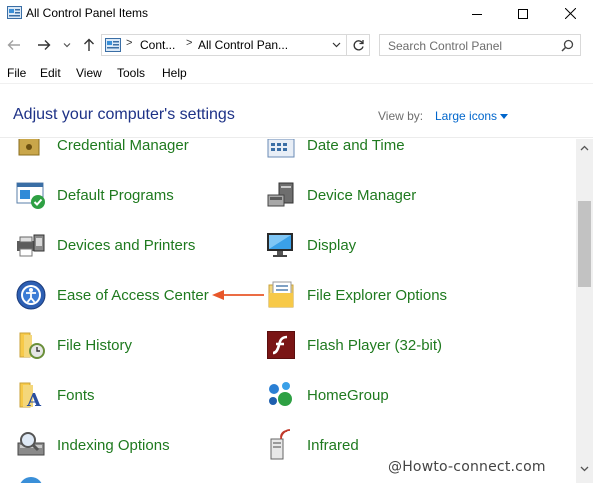 The width and height of the screenshot is (593, 483). Describe the element at coordinates (31, 479) in the screenshot. I see `partial-item-icon` at that location.